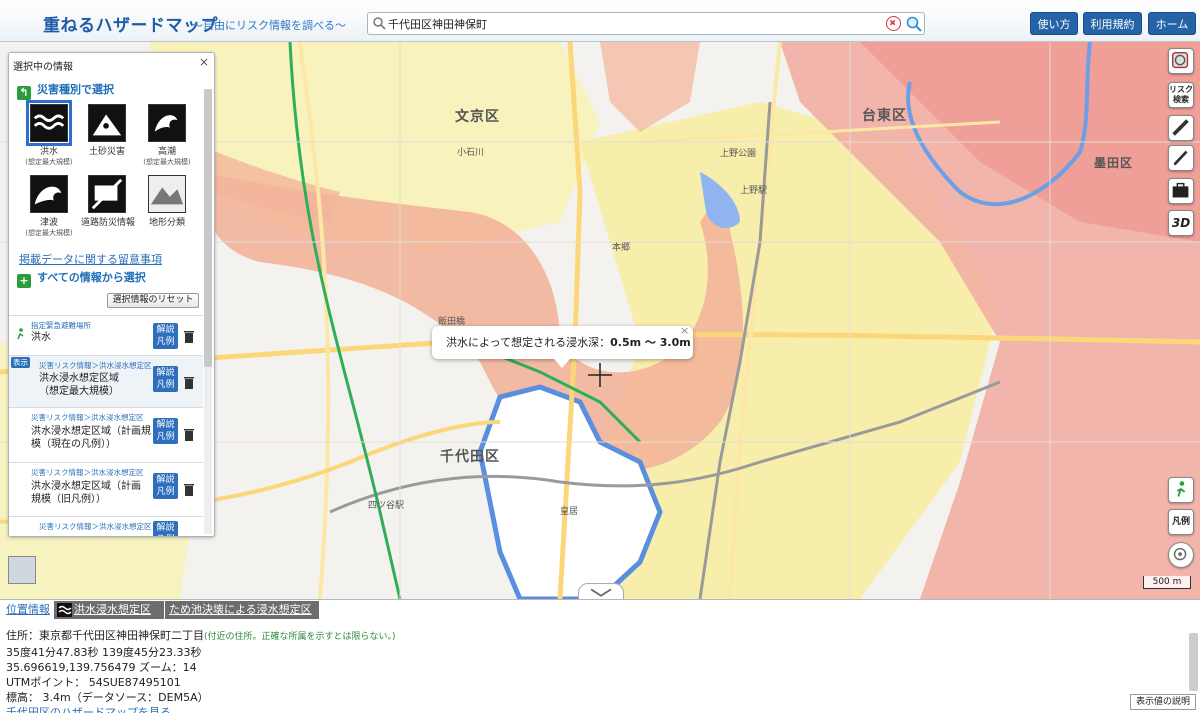 This screenshot has width=1200, height=713. I want to click on reset-selection-button: 選択情報のリセット, so click(153, 300).